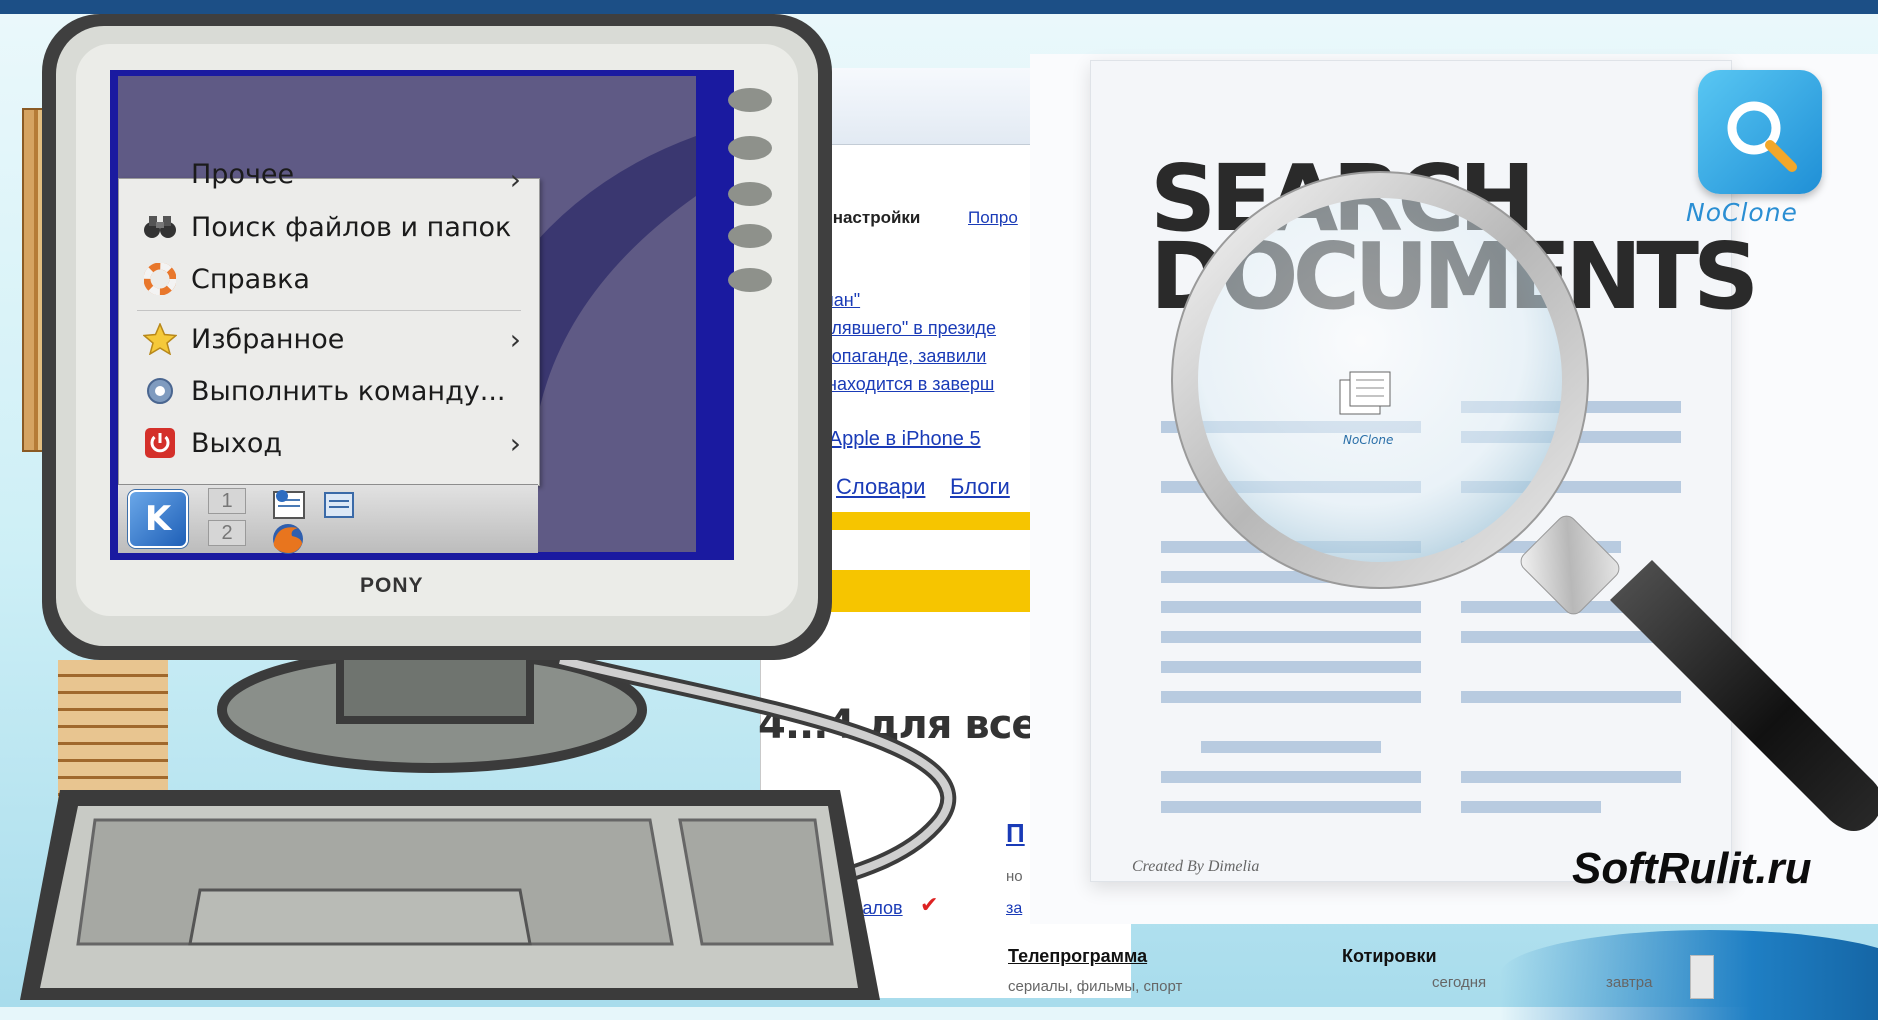 Image resolution: width=1878 pixels, height=1020 pixels. Describe the element at coordinates (160, 227) in the screenshot. I see `binoculars-icon` at that location.